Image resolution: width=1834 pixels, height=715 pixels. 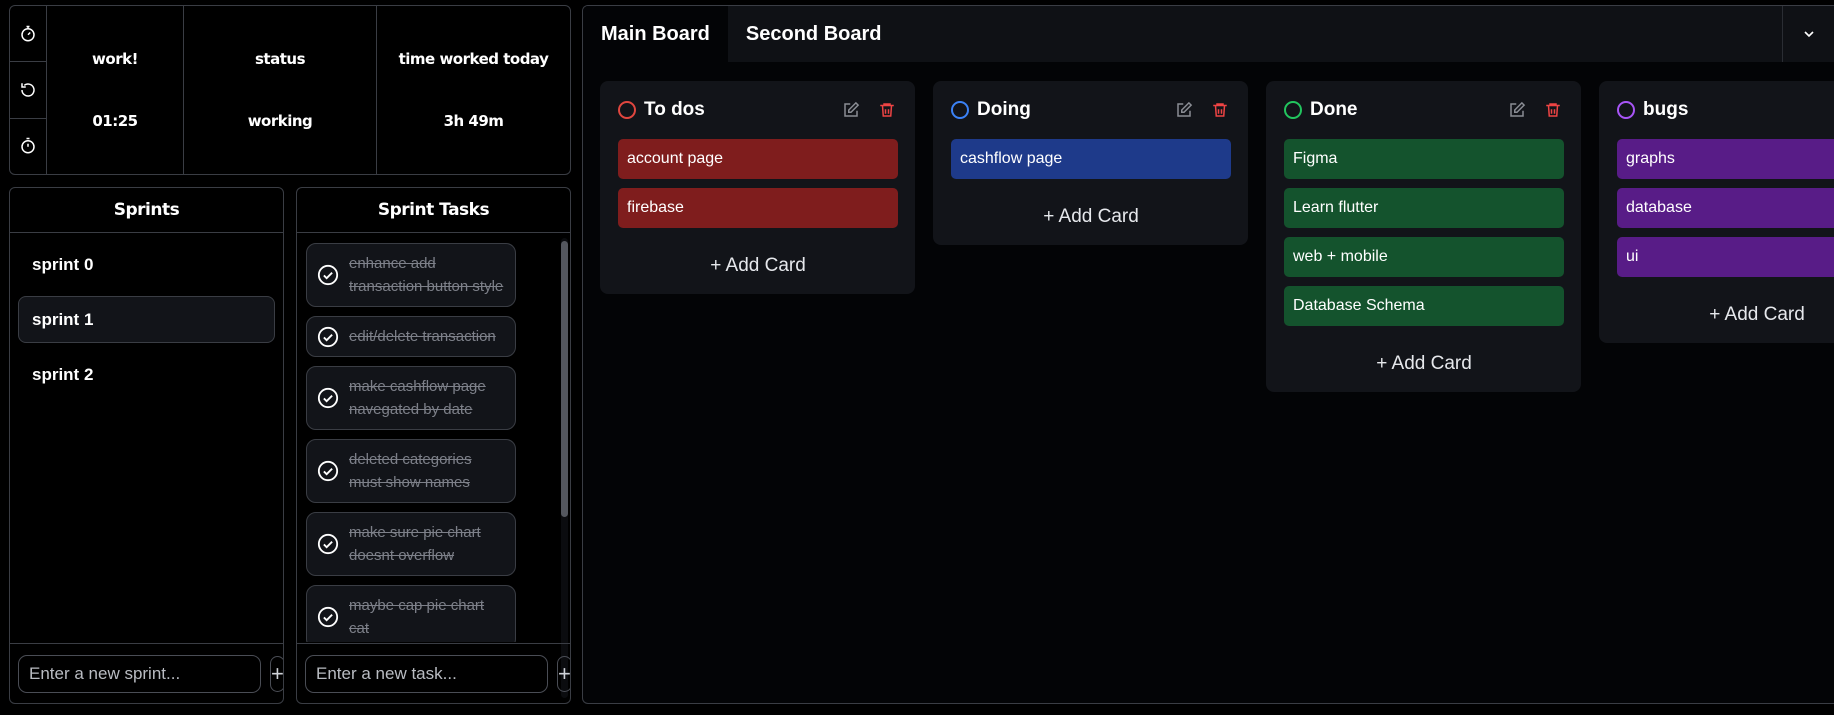 What do you see at coordinates (115, 90) in the screenshot?
I see `work-timer: work! 01:25` at bounding box center [115, 90].